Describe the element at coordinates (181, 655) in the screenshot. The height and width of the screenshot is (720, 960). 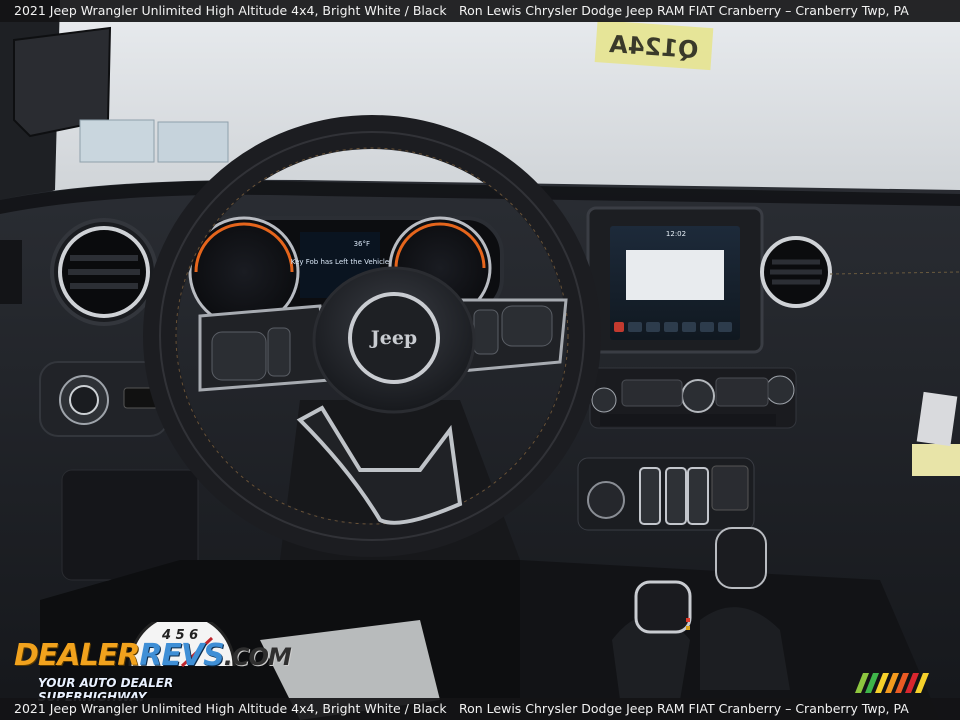
I see `watermark-brand-revs: REVS` at that location.